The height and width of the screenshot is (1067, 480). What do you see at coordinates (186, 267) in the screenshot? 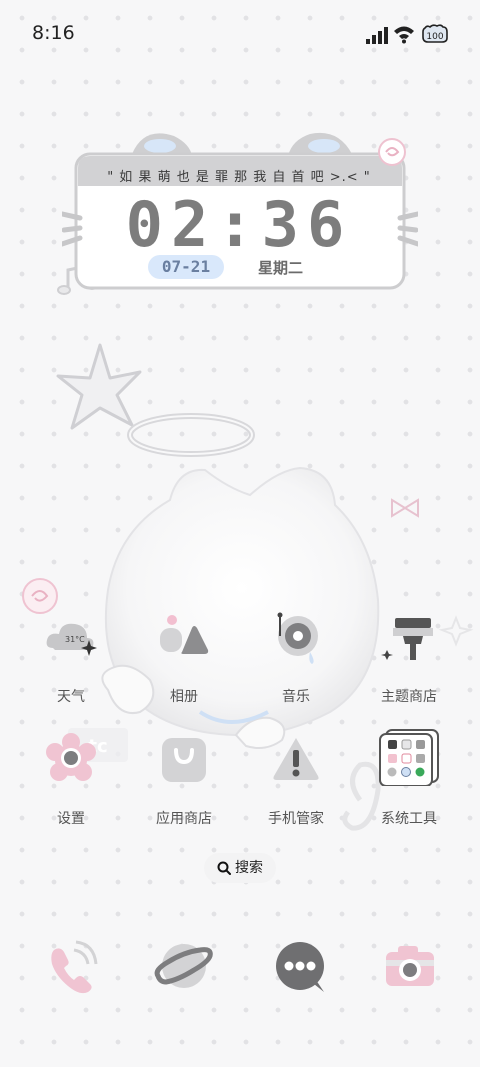
I see `clock-date: 07-21` at bounding box center [186, 267].